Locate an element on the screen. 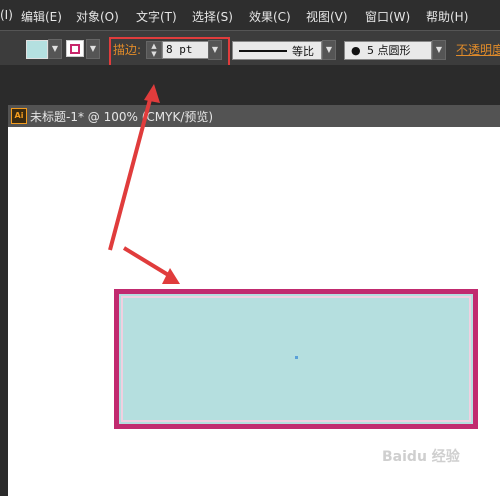  arrow-down-head-icon is located at coordinates (171, 276).